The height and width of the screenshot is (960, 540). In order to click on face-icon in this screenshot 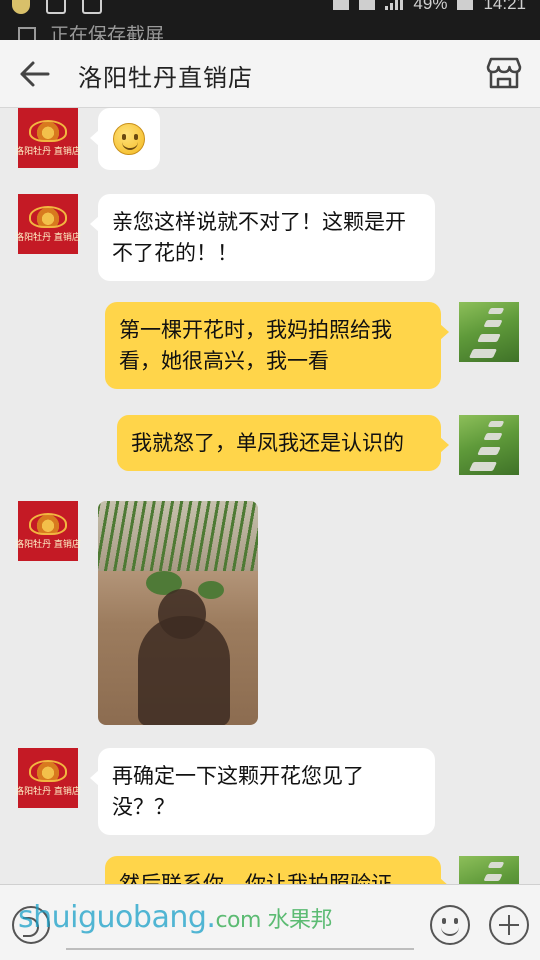, I will do `click(56, 7)`.